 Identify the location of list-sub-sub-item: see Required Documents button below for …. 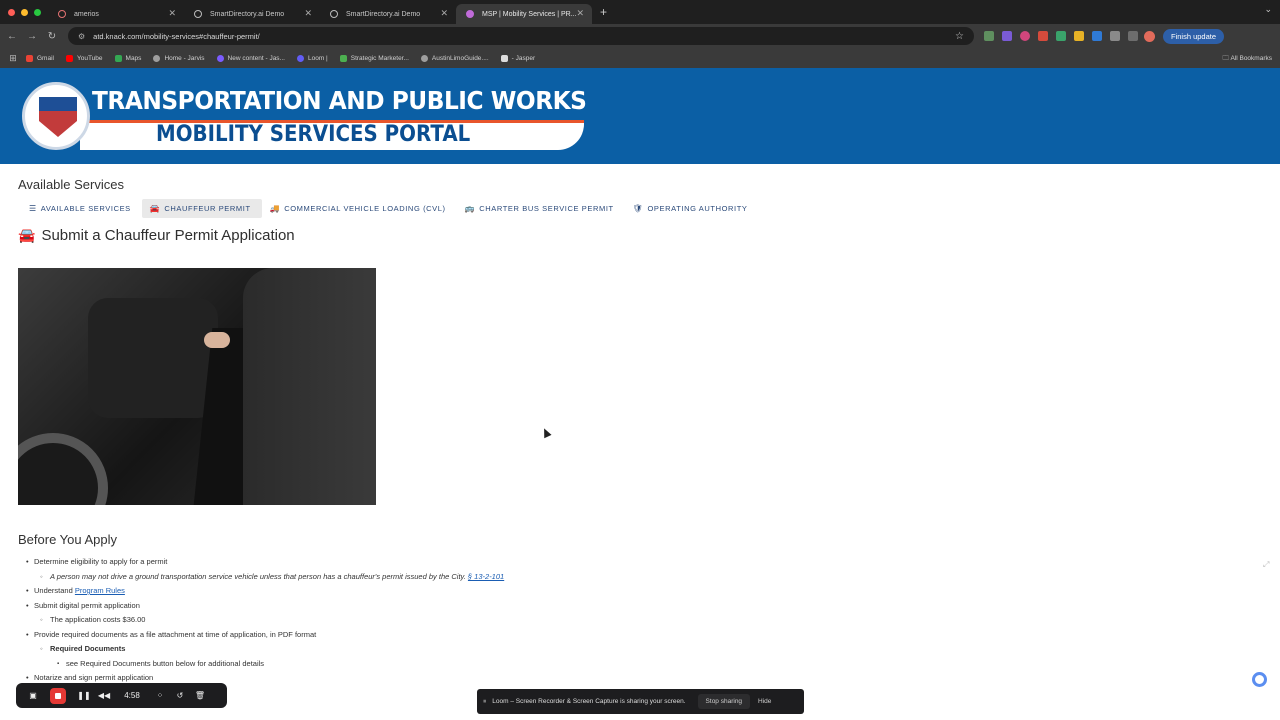
(265, 664).